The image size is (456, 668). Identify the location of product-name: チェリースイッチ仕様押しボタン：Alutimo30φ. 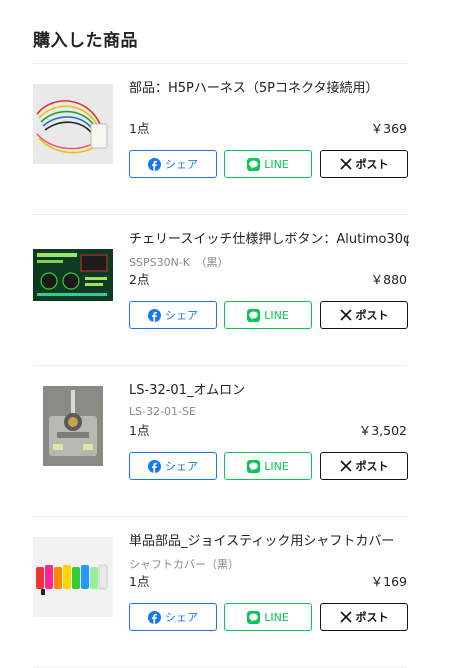
(269, 240).